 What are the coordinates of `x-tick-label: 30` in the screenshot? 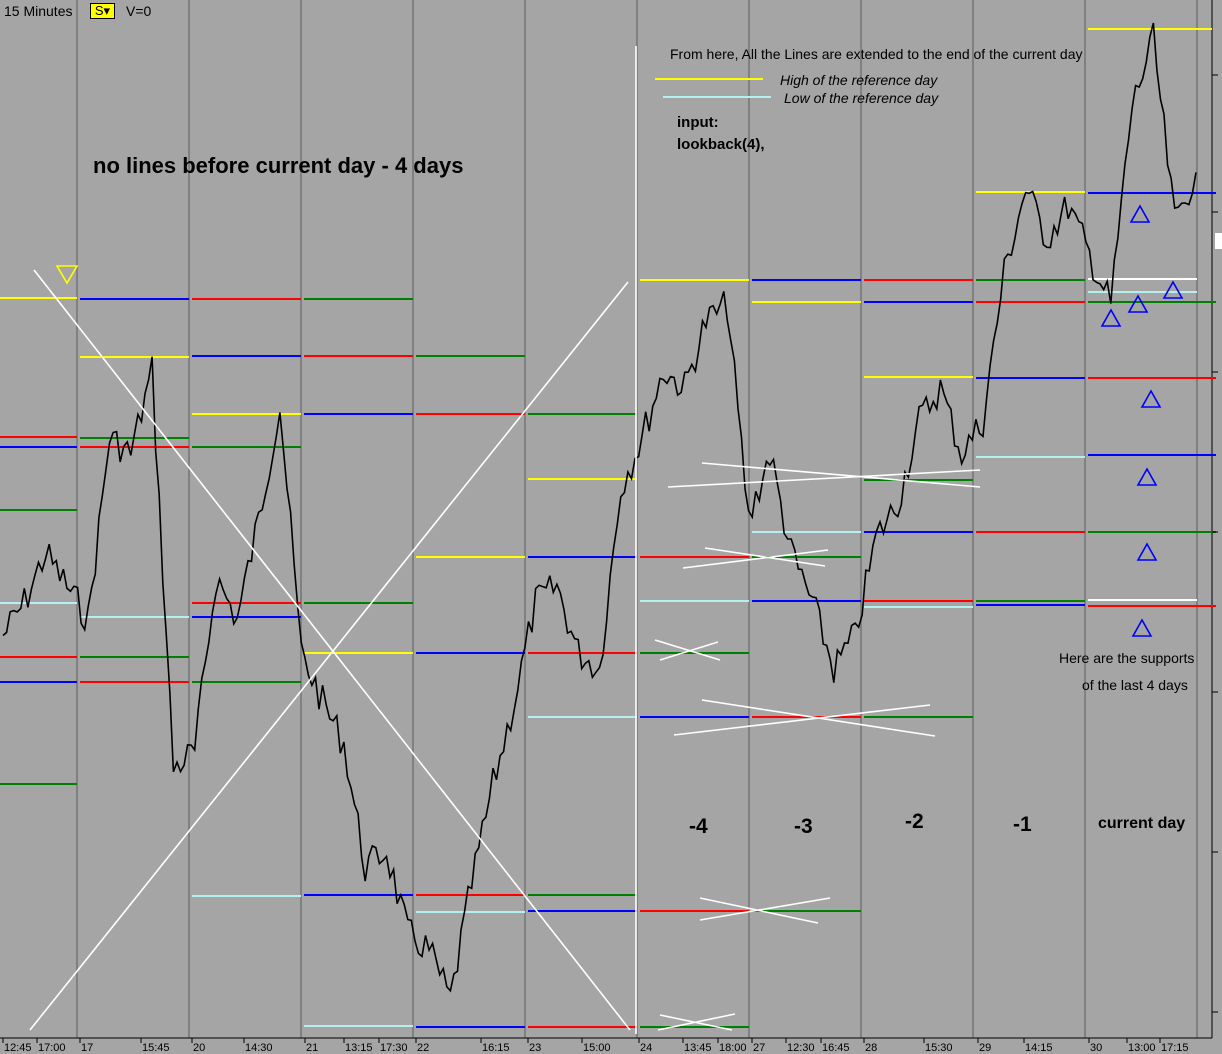 It's located at (1096, 1048).